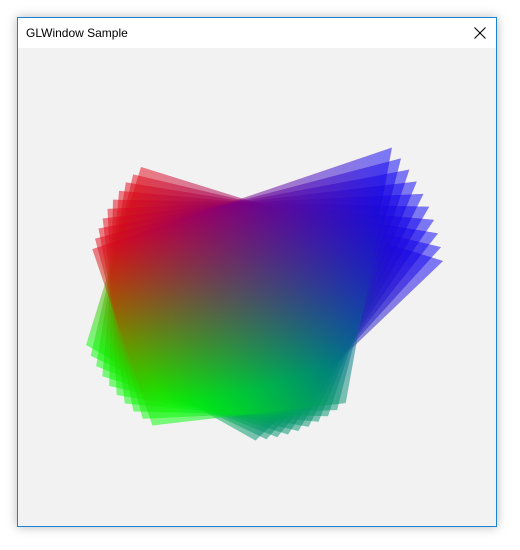 This screenshot has width=520, height=550. What do you see at coordinates (77, 33) in the screenshot?
I see `window-title: GLWindow Sample` at bounding box center [77, 33].